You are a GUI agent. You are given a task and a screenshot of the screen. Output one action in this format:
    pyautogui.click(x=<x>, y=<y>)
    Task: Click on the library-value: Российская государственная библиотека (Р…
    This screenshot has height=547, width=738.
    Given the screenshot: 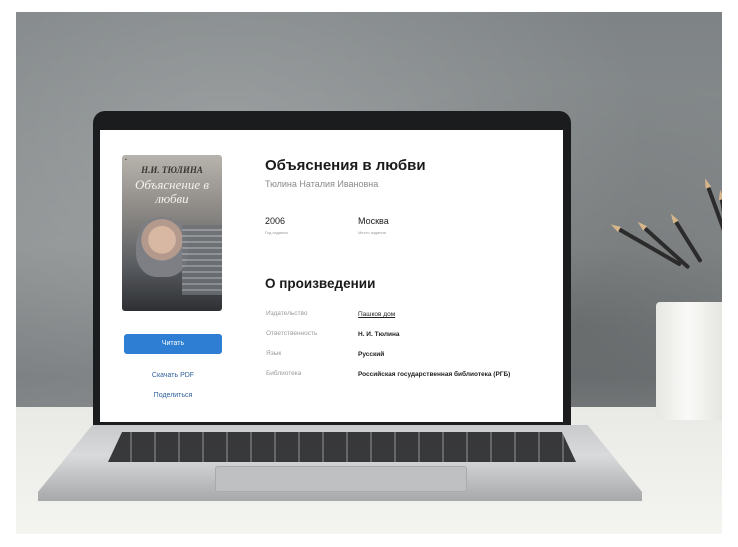 What is the action you would take?
    pyautogui.click(x=434, y=374)
    